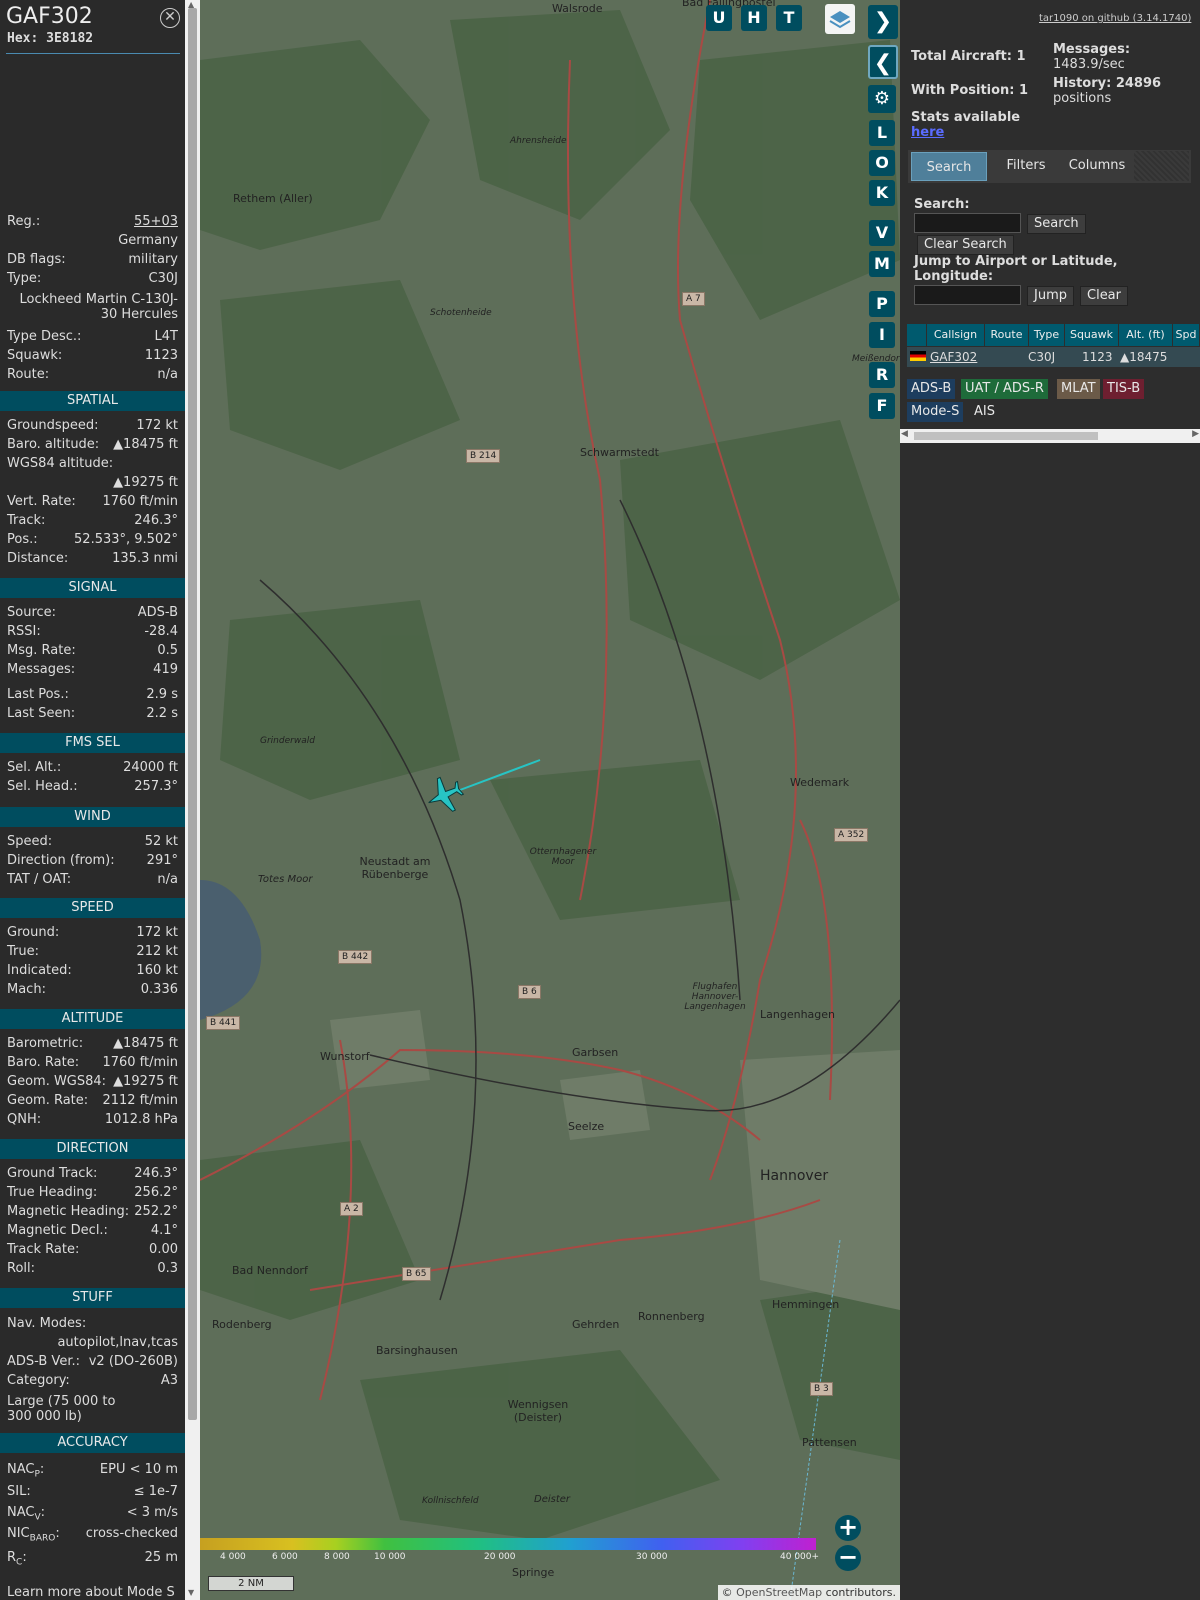 The height and width of the screenshot is (1600, 1200). I want to click on toggle-l-button: L, so click(882, 133).